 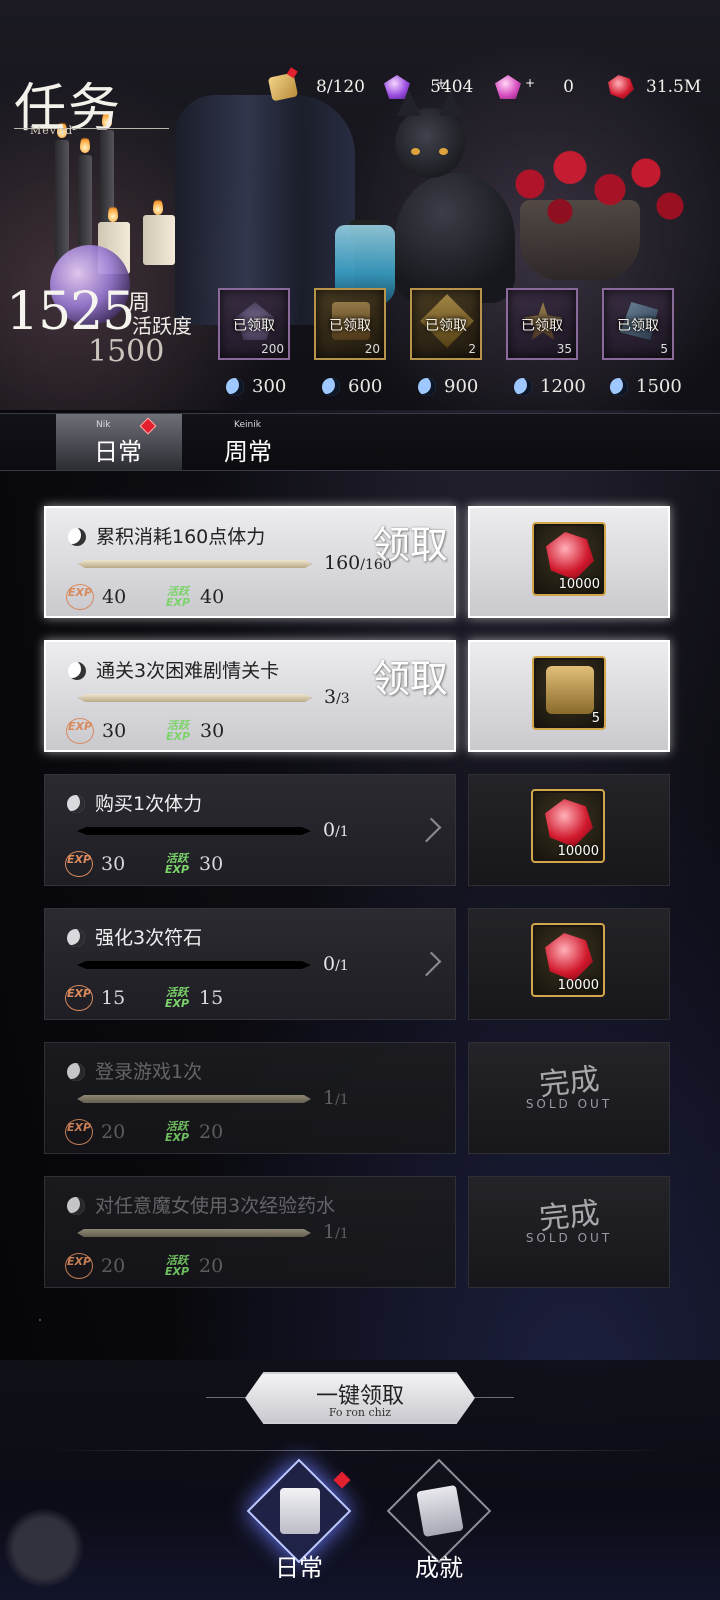 What do you see at coordinates (360, 1412) in the screenshot?
I see `claim-all-sub-label: Fo ron chiz` at bounding box center [360, 1412].